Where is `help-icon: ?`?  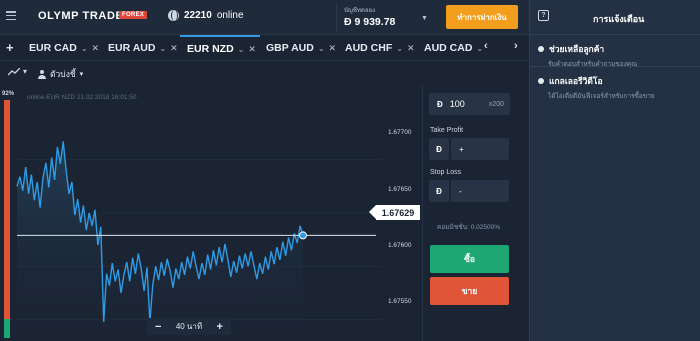
help-icon: ? is located at coordinates (543, 15).